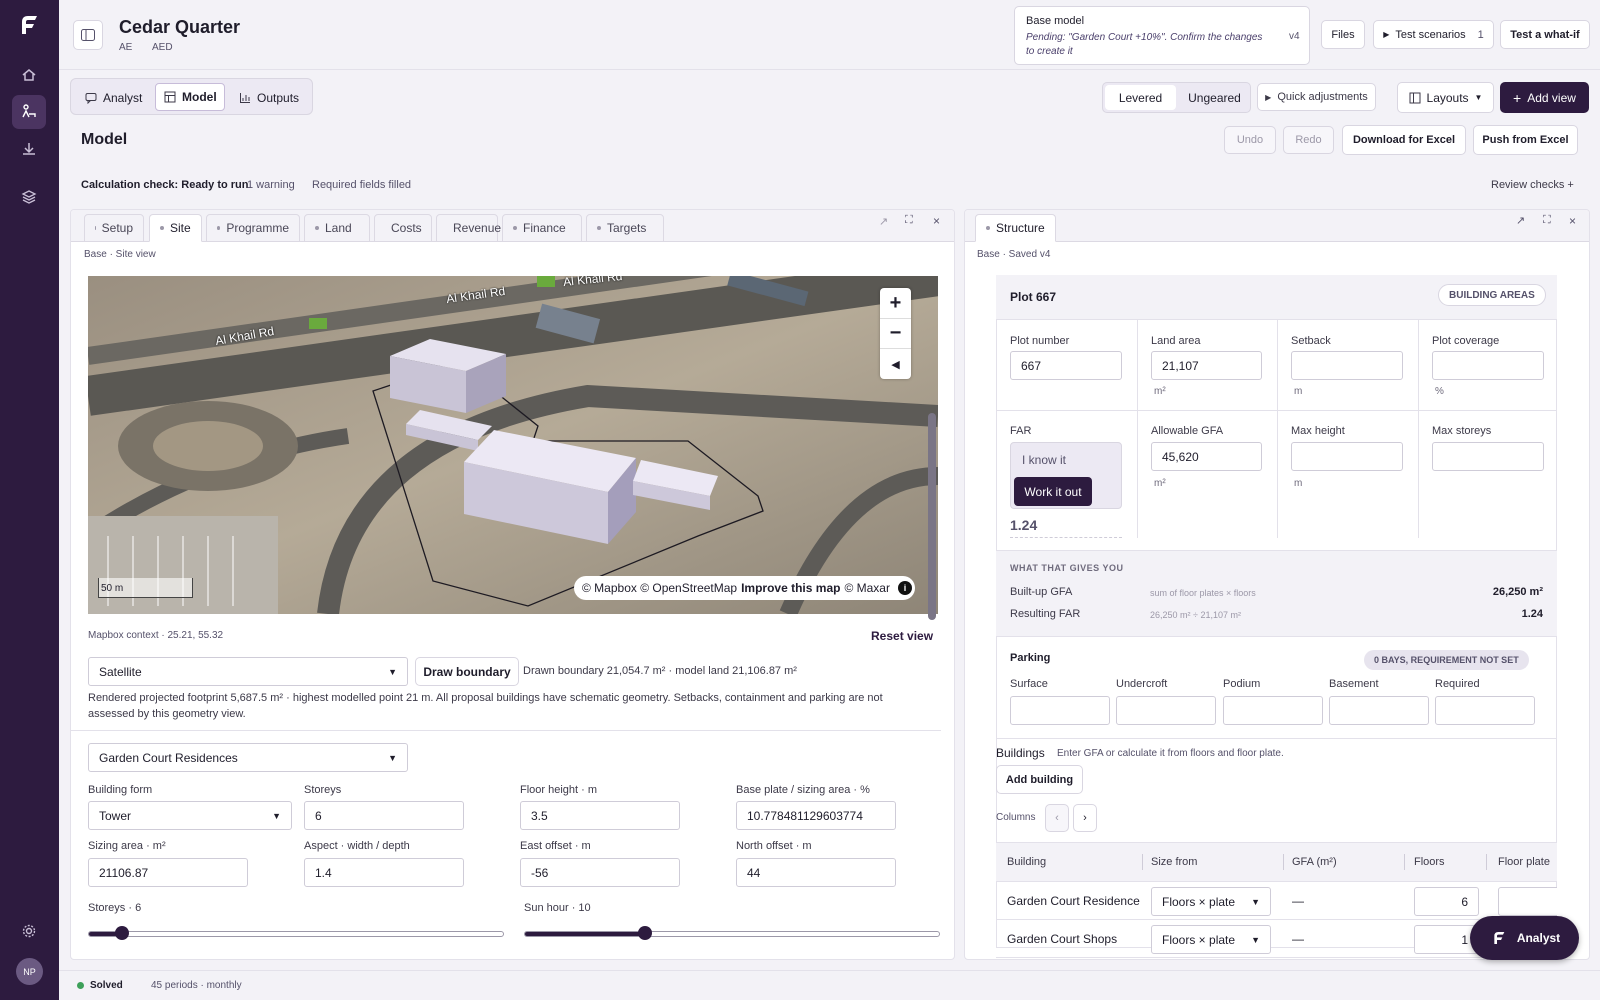 Image resolution: width=1600 pixels, height=1000 pixels. I want to click on app-logo, so click(29, 25).